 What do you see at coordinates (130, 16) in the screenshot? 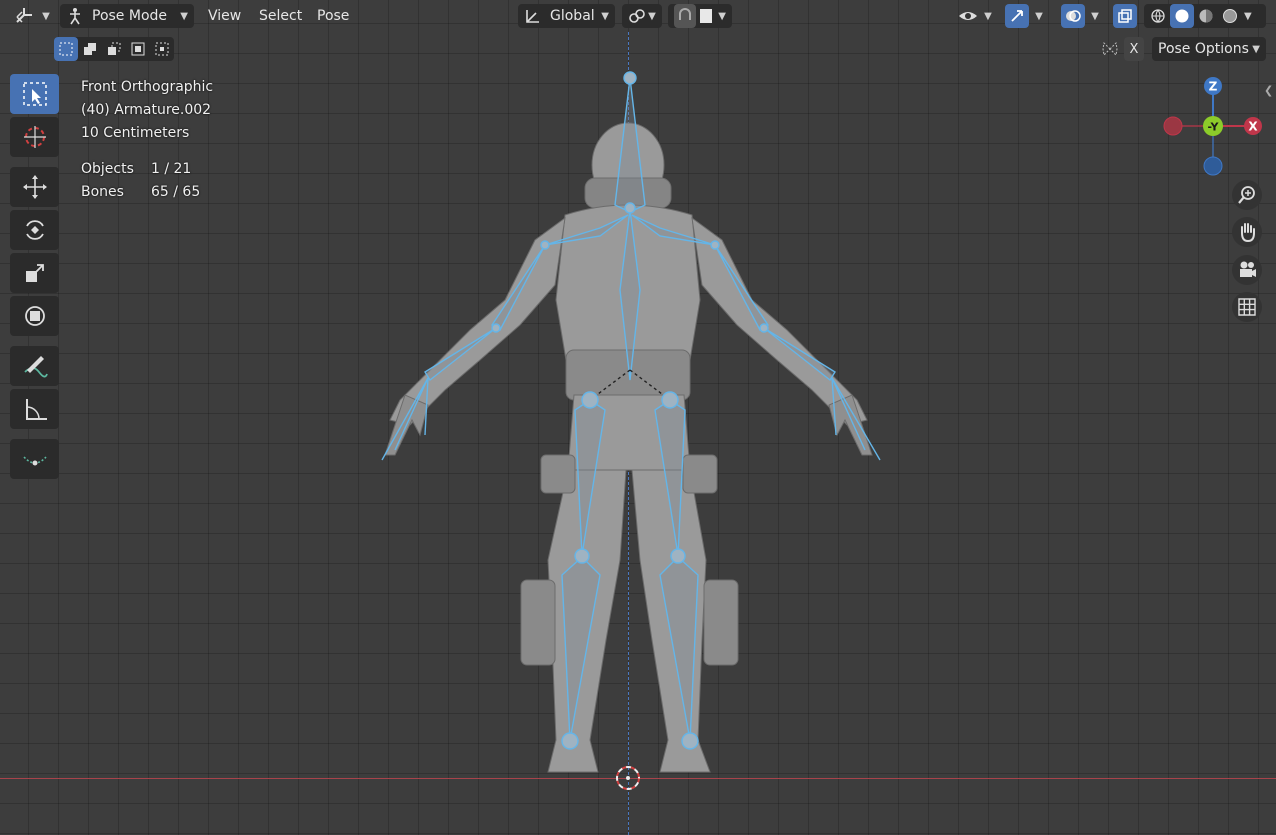
I see `mode-label: Pose Mode` at bounding box center [130, 16].